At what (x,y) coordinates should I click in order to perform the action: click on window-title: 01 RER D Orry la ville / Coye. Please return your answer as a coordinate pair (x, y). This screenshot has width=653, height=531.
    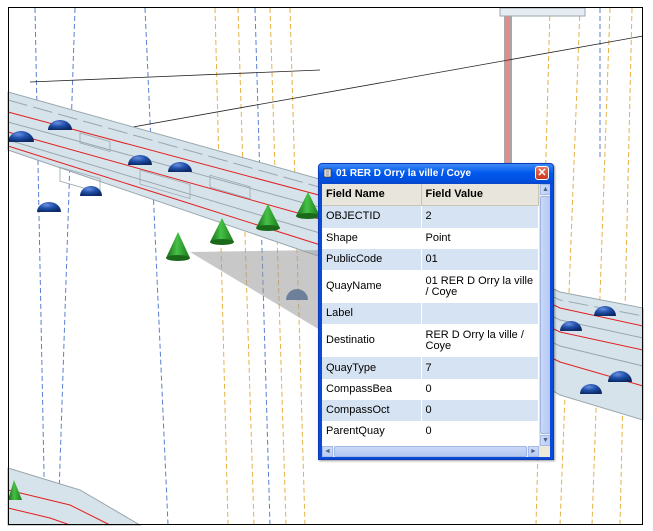
    Looking at the image, I should click on (404, 173).